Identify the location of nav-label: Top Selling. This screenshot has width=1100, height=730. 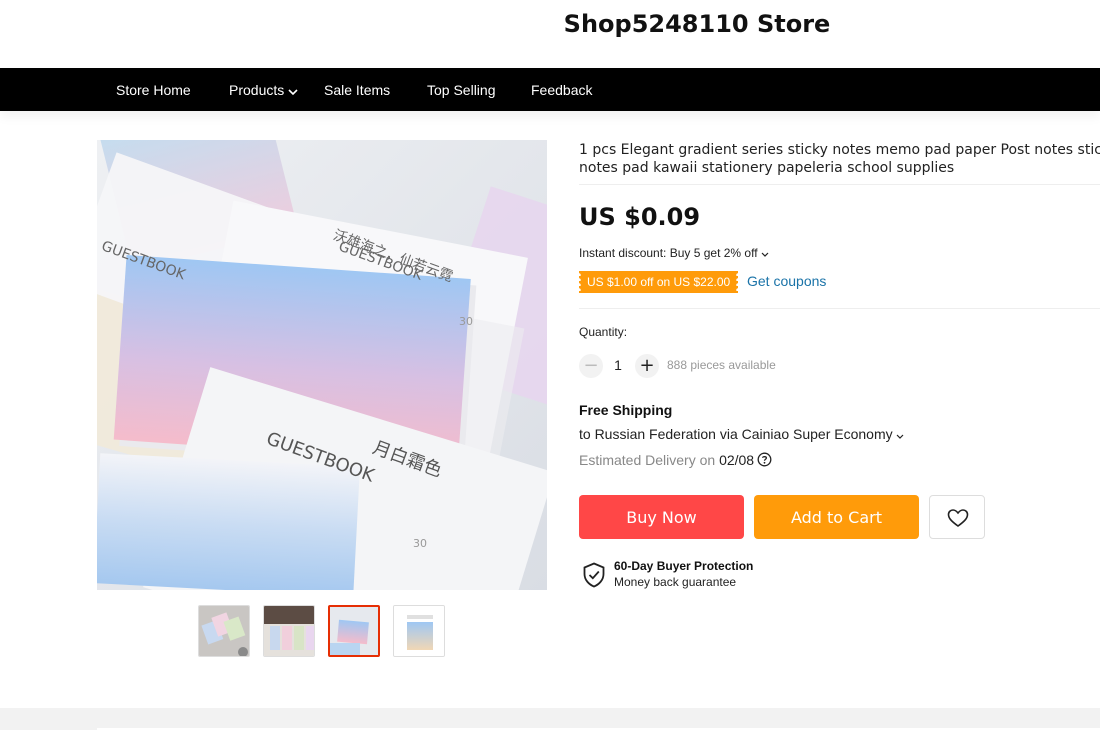
(461, 90).